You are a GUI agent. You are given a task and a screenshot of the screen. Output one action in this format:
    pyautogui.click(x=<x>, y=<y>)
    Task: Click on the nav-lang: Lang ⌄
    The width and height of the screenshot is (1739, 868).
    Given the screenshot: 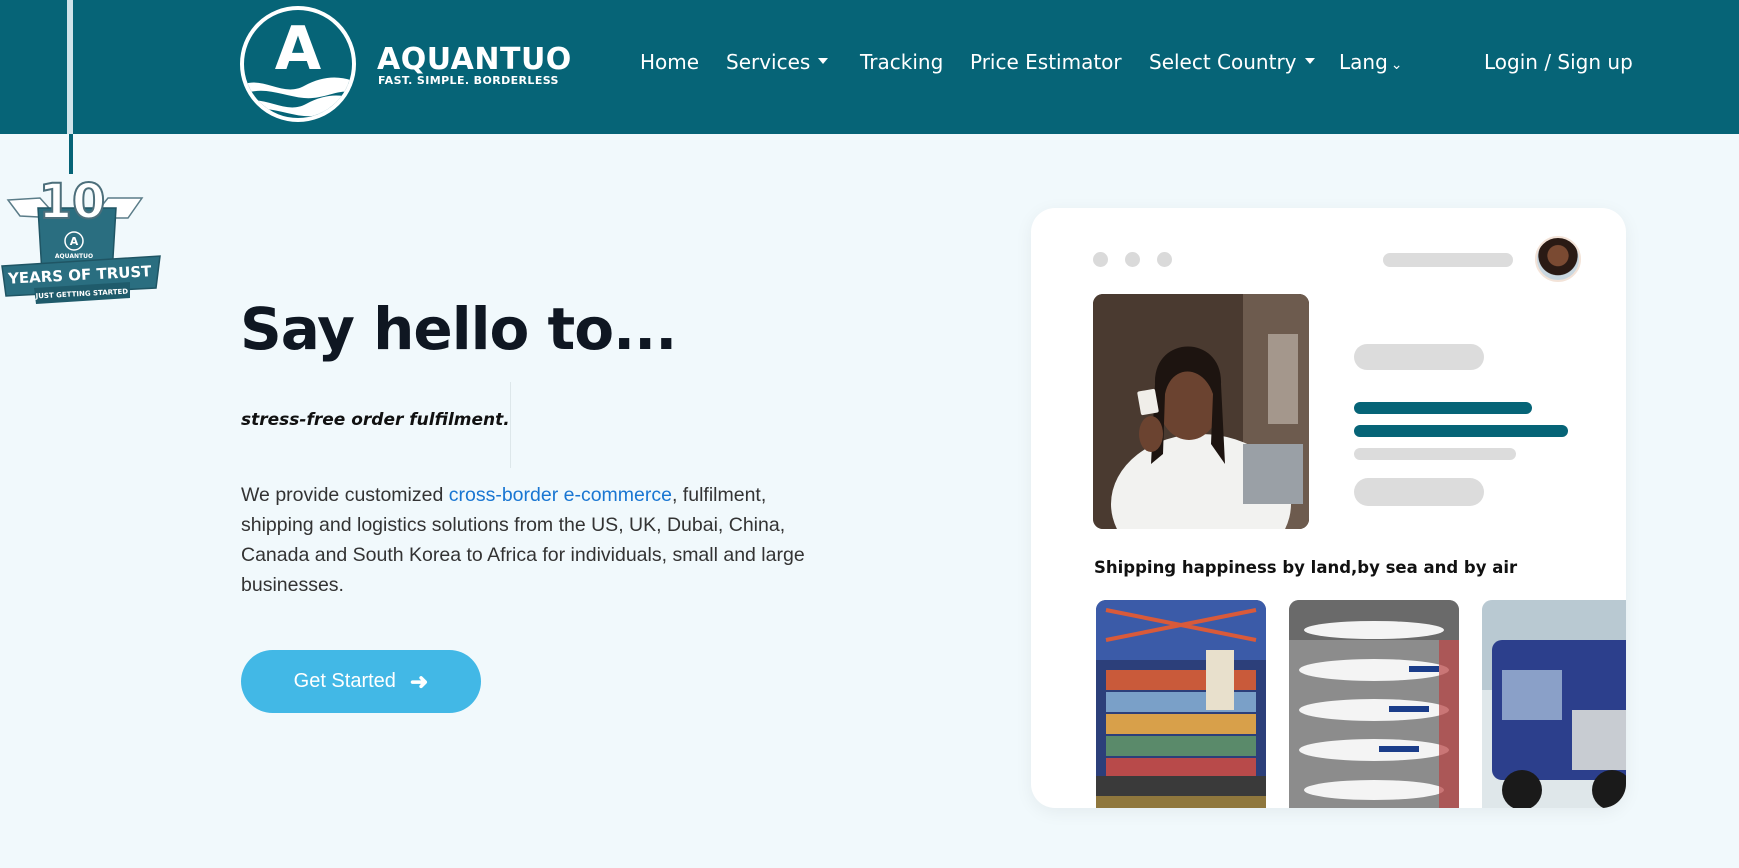 What is the action you would take?
    pyautogui.click(x=1371, y=62)
    